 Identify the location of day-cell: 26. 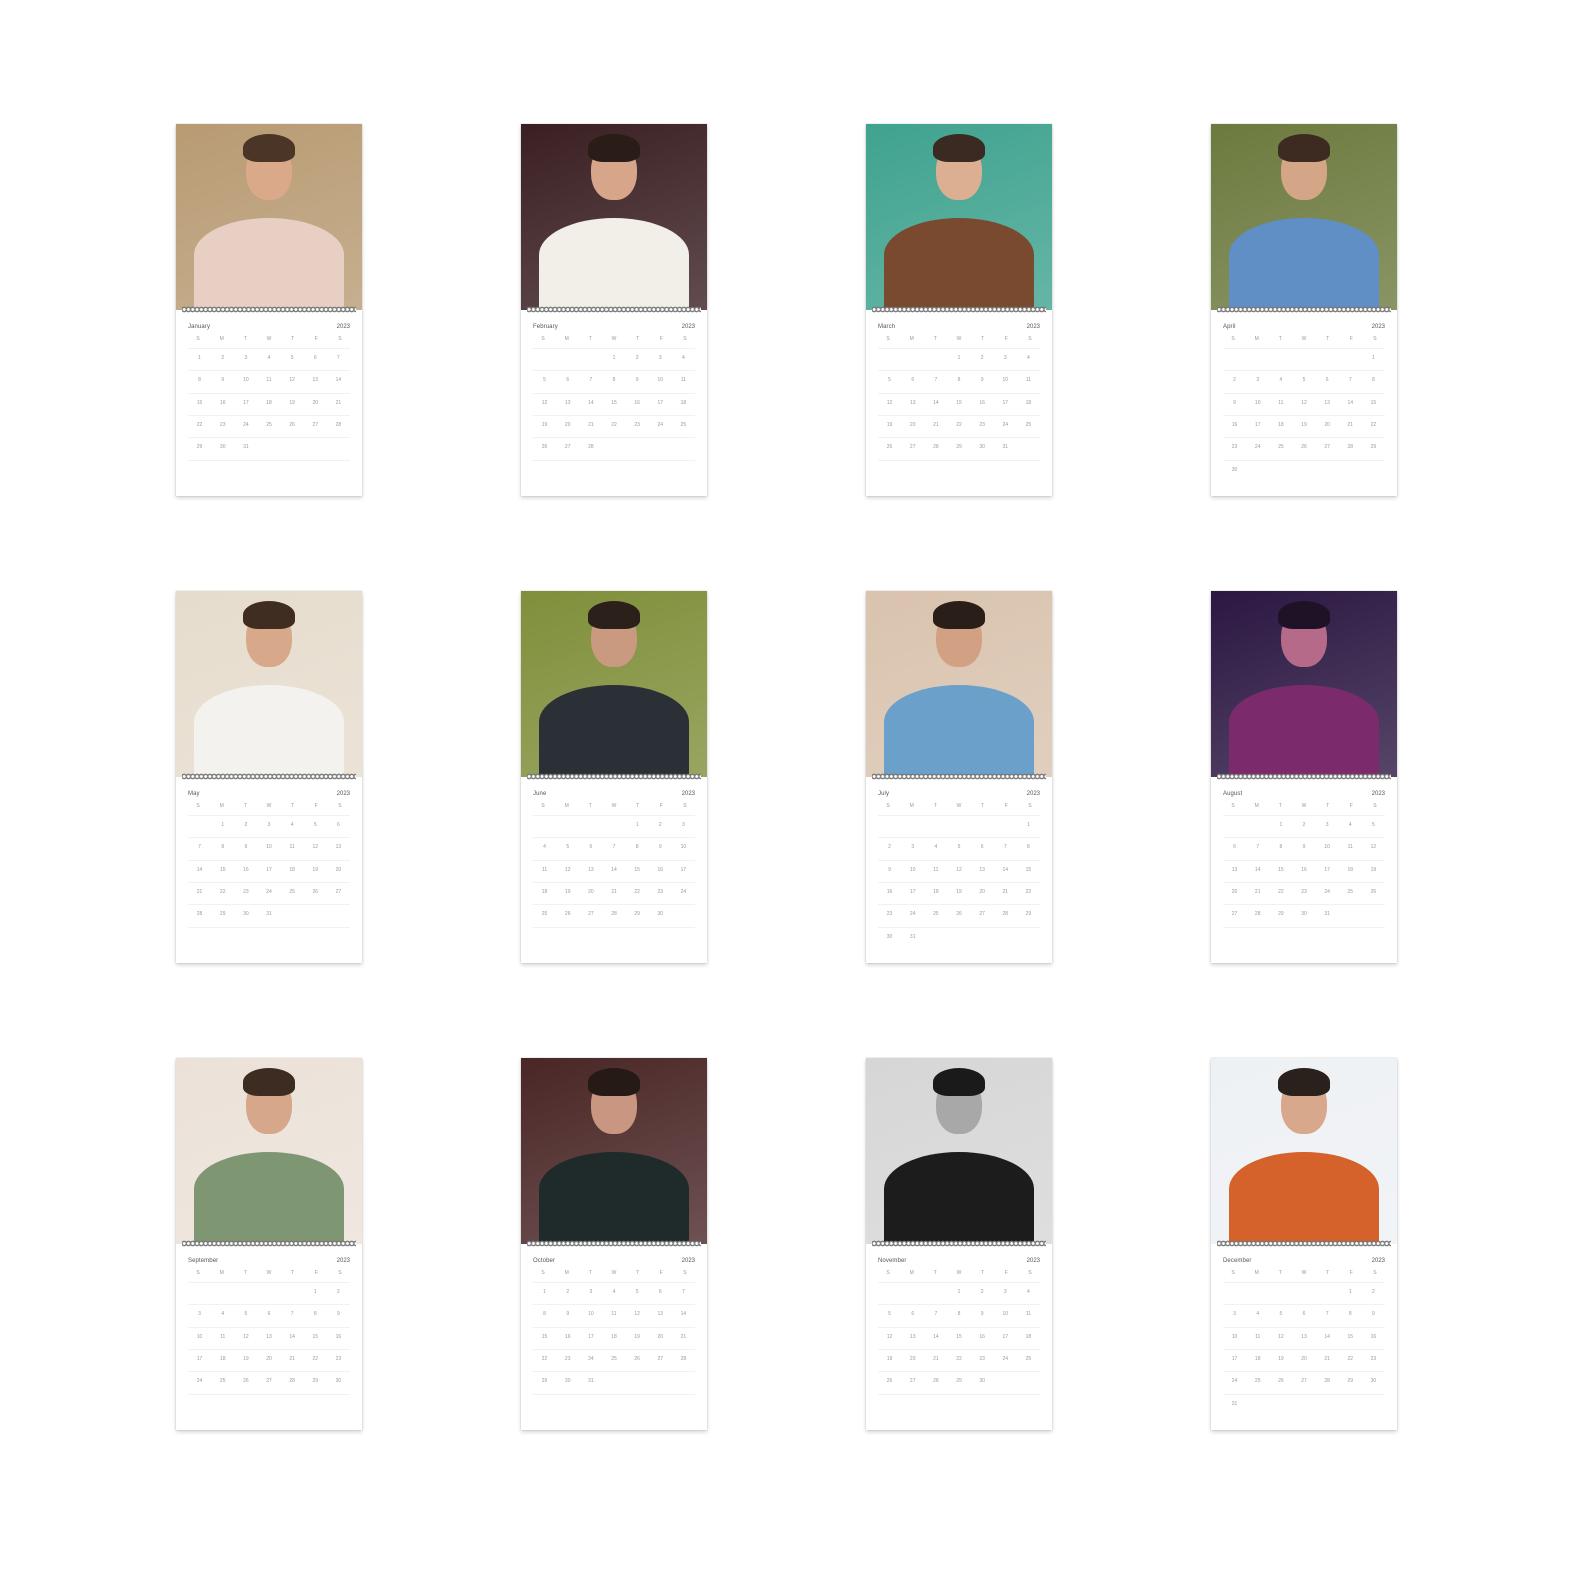
(637, 1360).